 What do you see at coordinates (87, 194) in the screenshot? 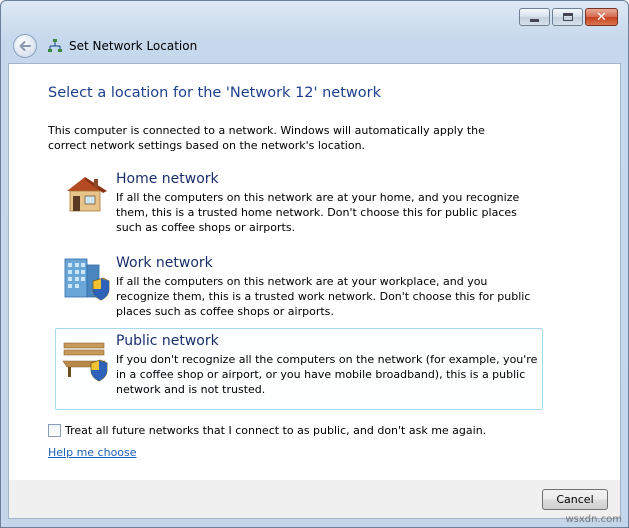
I see `house-icon` at bounding box center [87, 194].